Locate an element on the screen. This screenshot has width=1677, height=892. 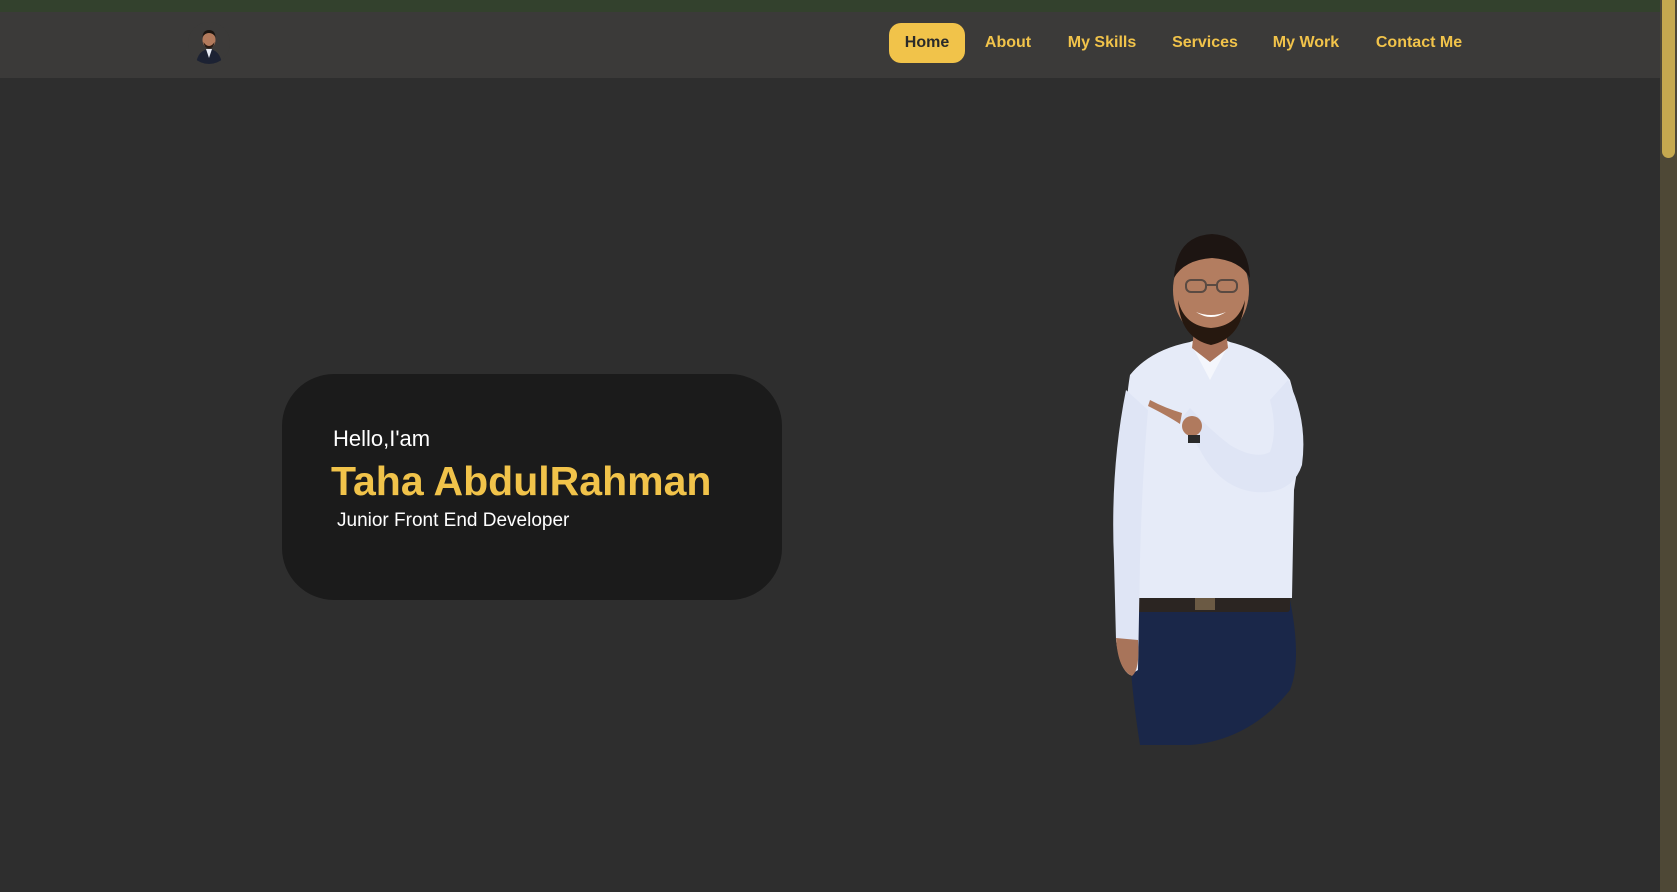
nav-about: About is located at coordinates (1008, 43).